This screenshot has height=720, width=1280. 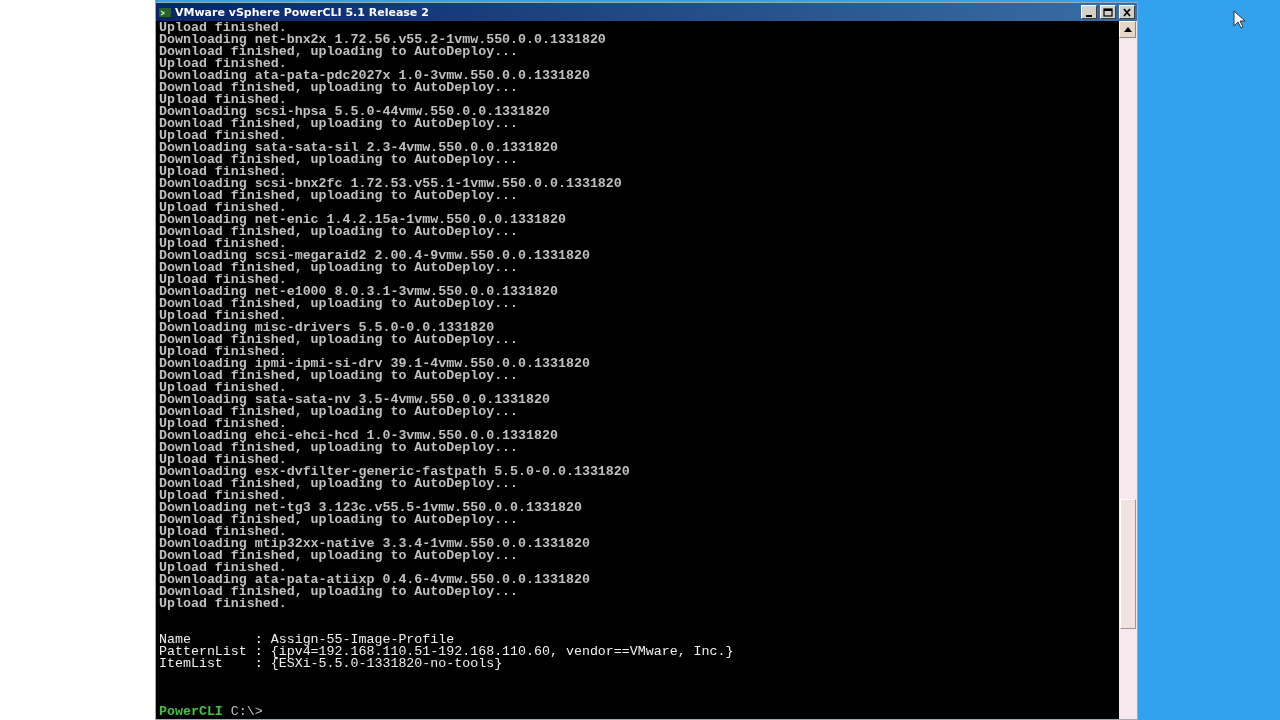 I want to click on scroll-up-button, so click(x=1127, y=29).